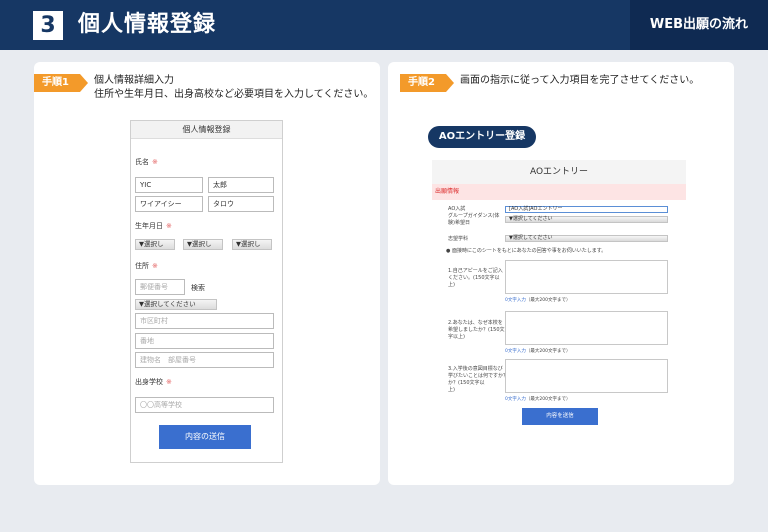 The height and width of the screenshot is (532, 768). What do you see at coordinates (57, 83) in the screenshot?
I see `step1-tag: 手順1` at bounding box center [57, 83].